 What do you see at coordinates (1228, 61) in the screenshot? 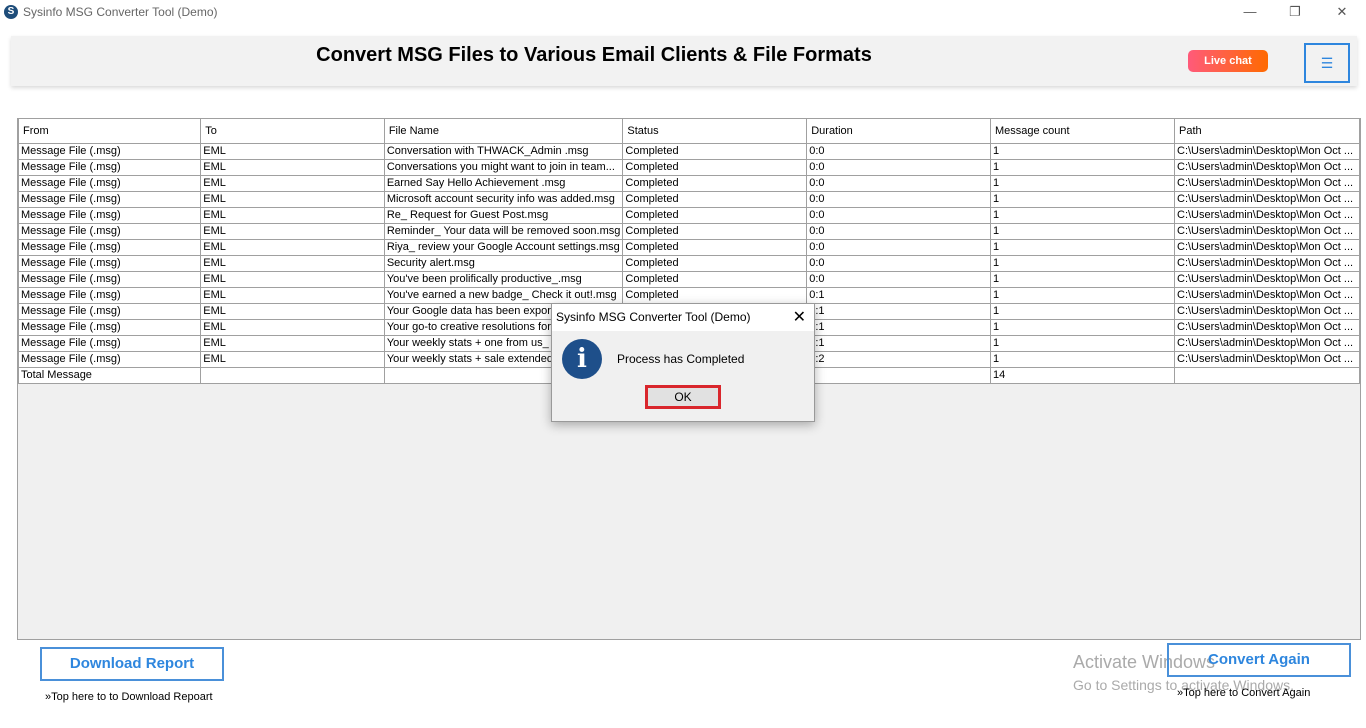
I see `live-chat-button: Live chat` at bounding box center [1228, 61].